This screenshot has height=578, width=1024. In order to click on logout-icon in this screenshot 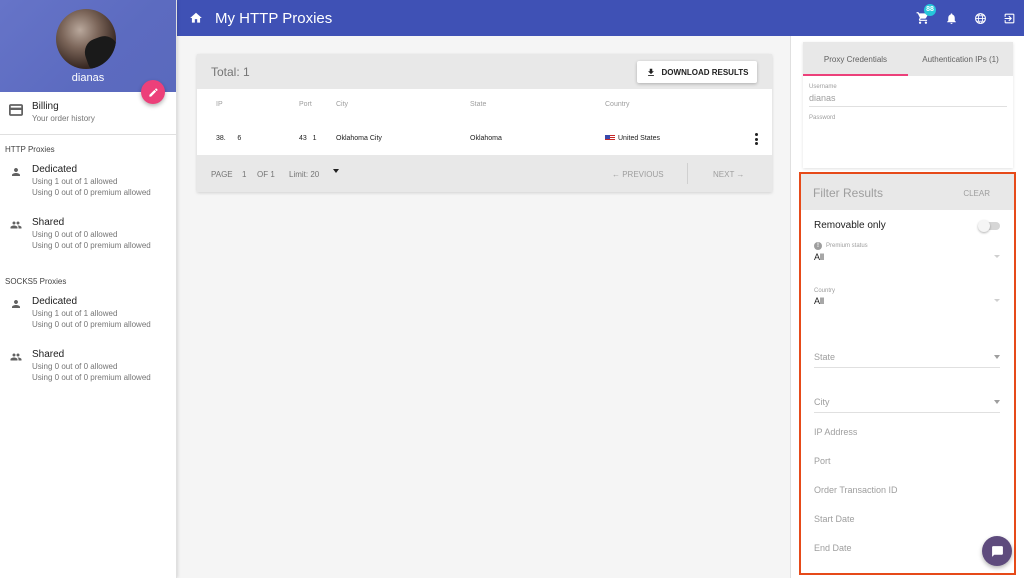, I will do `click(1009, 18)`.